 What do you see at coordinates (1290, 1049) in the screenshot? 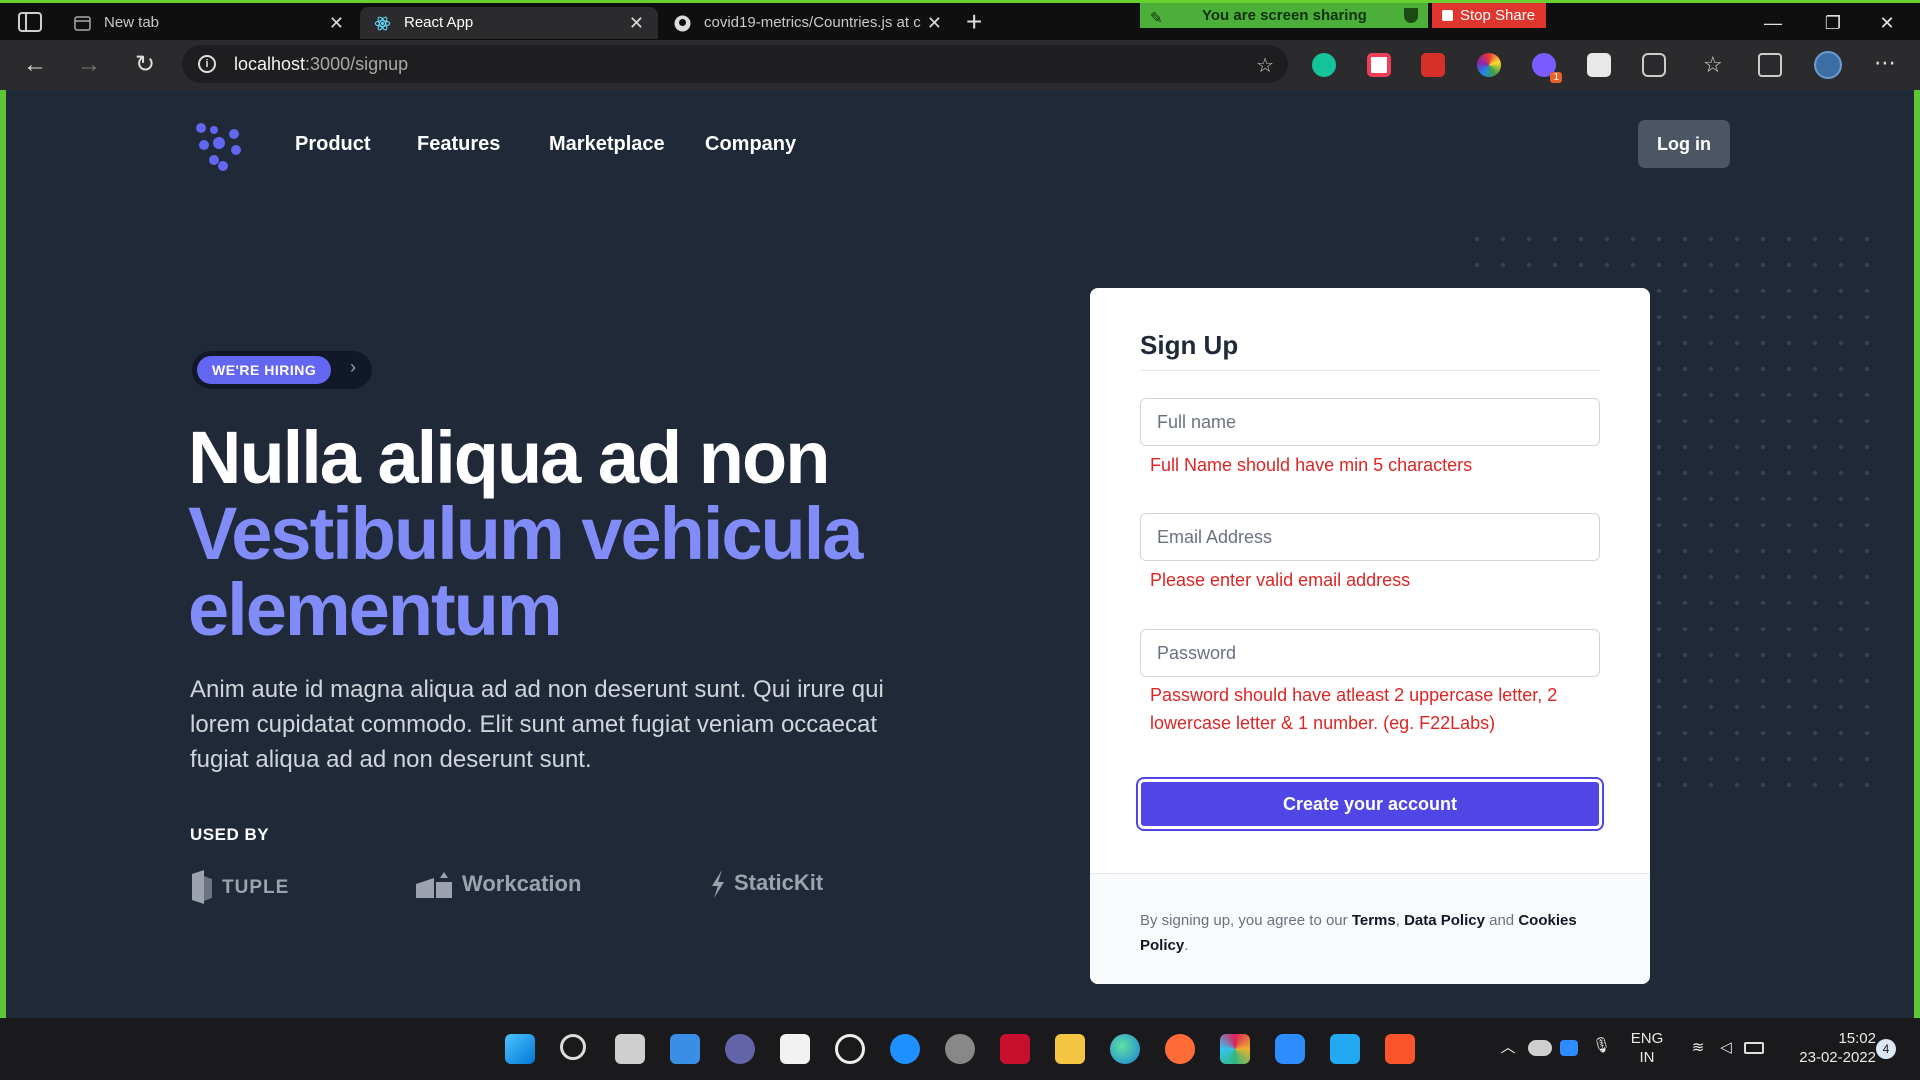
I see `zoom-icon` at bounding box center [1290, 1049].